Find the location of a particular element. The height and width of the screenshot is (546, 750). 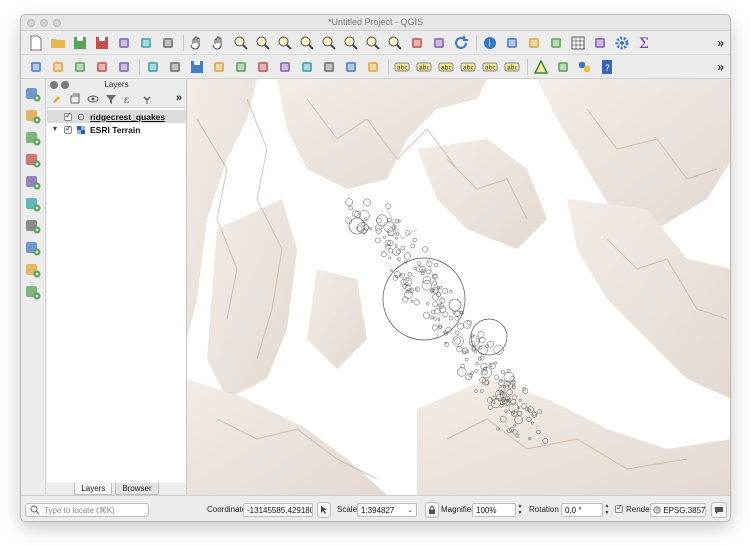

data-source-manager-button is located at coordinates (36, 67).